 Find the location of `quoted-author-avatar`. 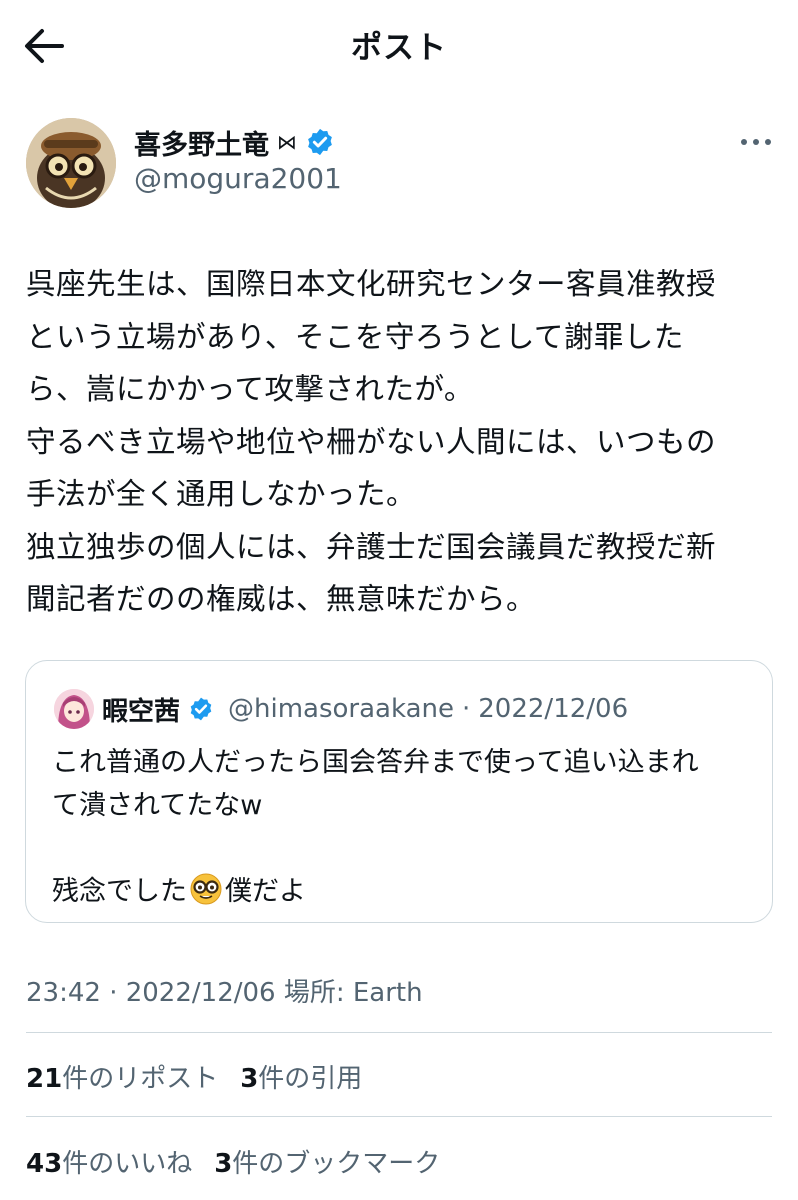

quoted-author-avatar is located at coordinates (74, 709).